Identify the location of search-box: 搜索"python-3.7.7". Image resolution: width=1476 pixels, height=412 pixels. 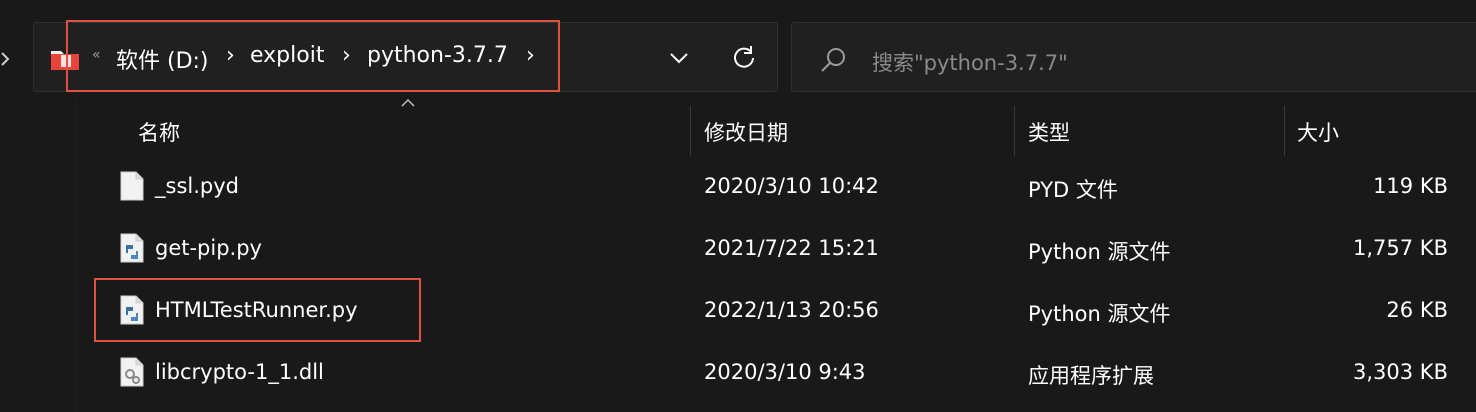
(1133, 57).